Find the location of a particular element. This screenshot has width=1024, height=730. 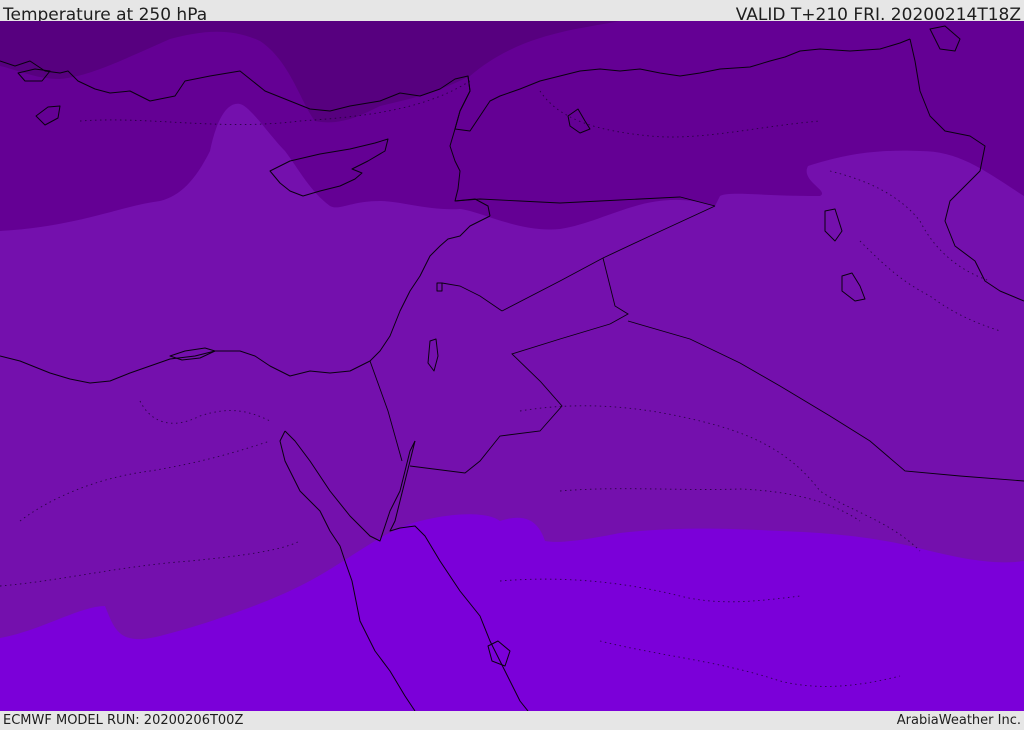

valid-time-label: VALID T+210 FRI. 20200214T18Z is located at coordinates (878, 13).